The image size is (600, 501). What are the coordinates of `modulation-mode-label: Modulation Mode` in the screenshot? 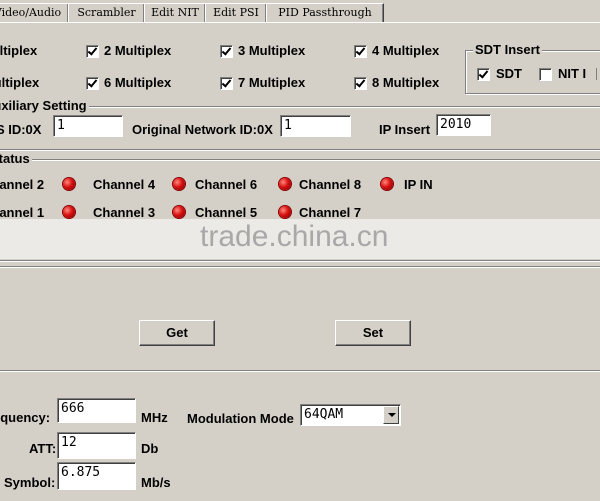 It's located at (240, 418).